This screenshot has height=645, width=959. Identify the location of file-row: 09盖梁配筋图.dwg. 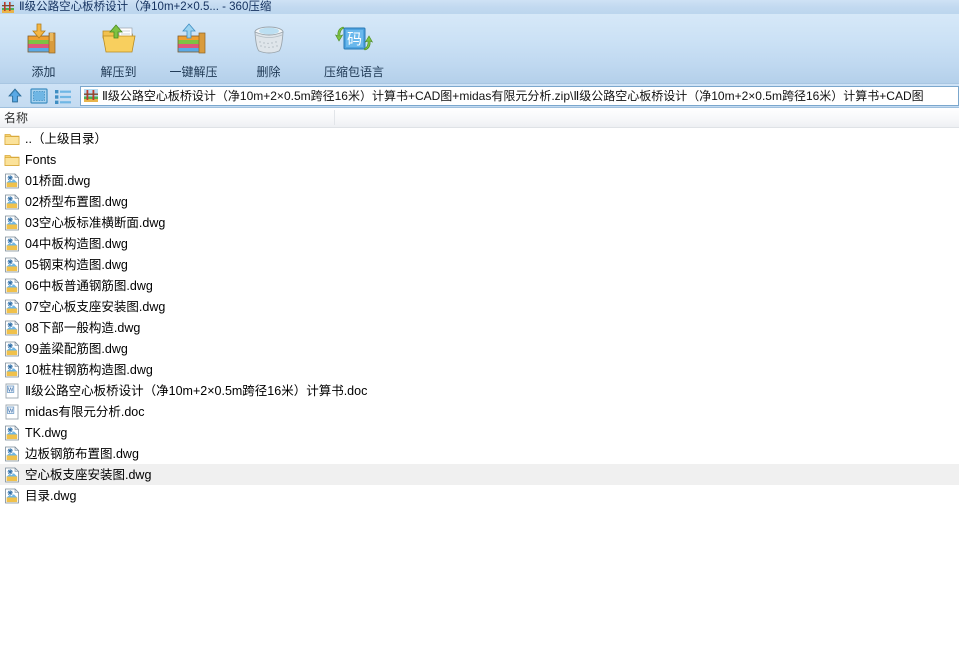
(479, 348).